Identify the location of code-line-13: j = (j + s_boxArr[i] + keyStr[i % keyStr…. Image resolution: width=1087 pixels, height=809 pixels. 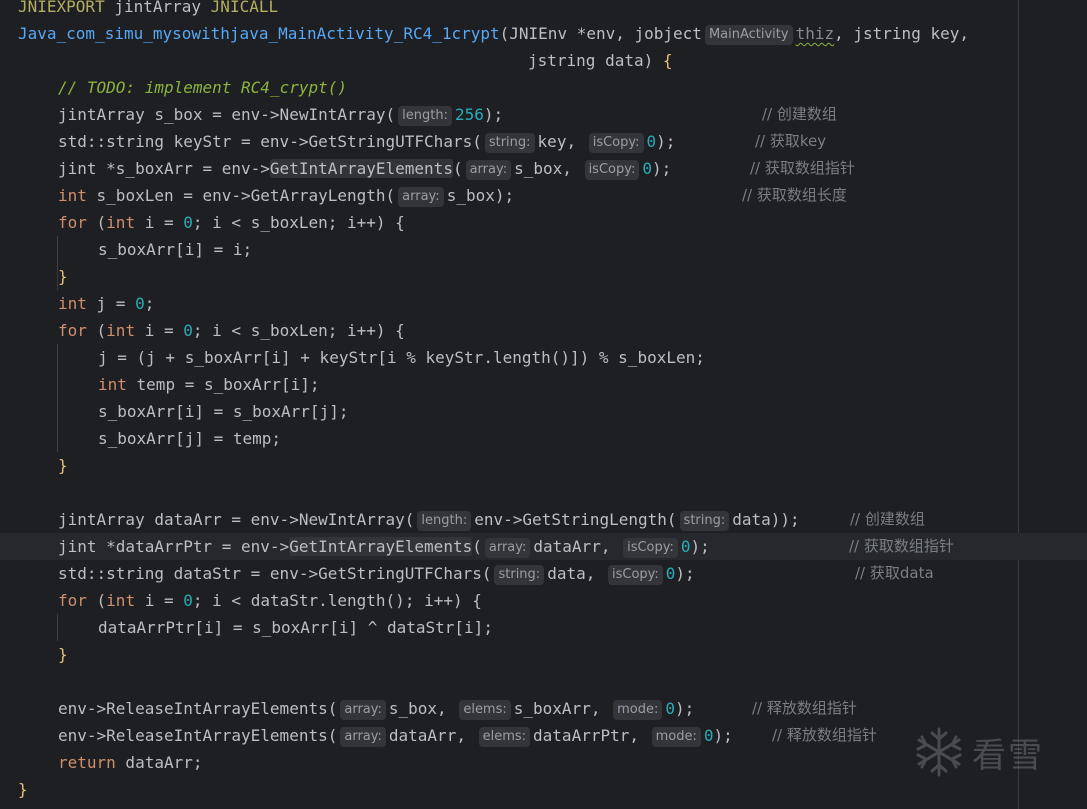
(401, 357).